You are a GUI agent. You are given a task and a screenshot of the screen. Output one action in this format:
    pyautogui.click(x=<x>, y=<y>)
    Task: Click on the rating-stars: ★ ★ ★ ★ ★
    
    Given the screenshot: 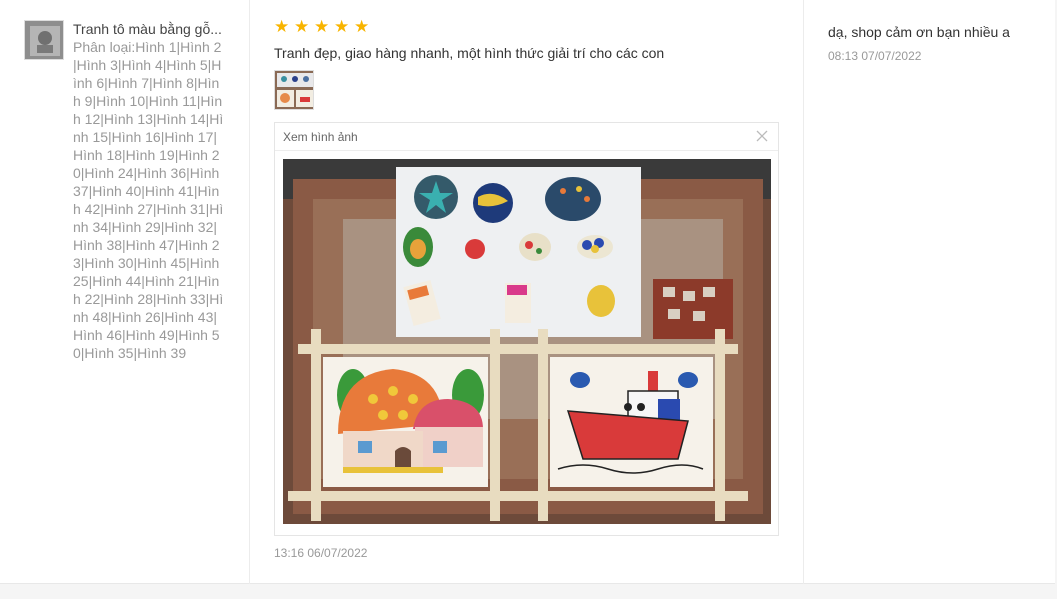 What is the action you would take?
    pyautogui.click(x=322, y=27)
    